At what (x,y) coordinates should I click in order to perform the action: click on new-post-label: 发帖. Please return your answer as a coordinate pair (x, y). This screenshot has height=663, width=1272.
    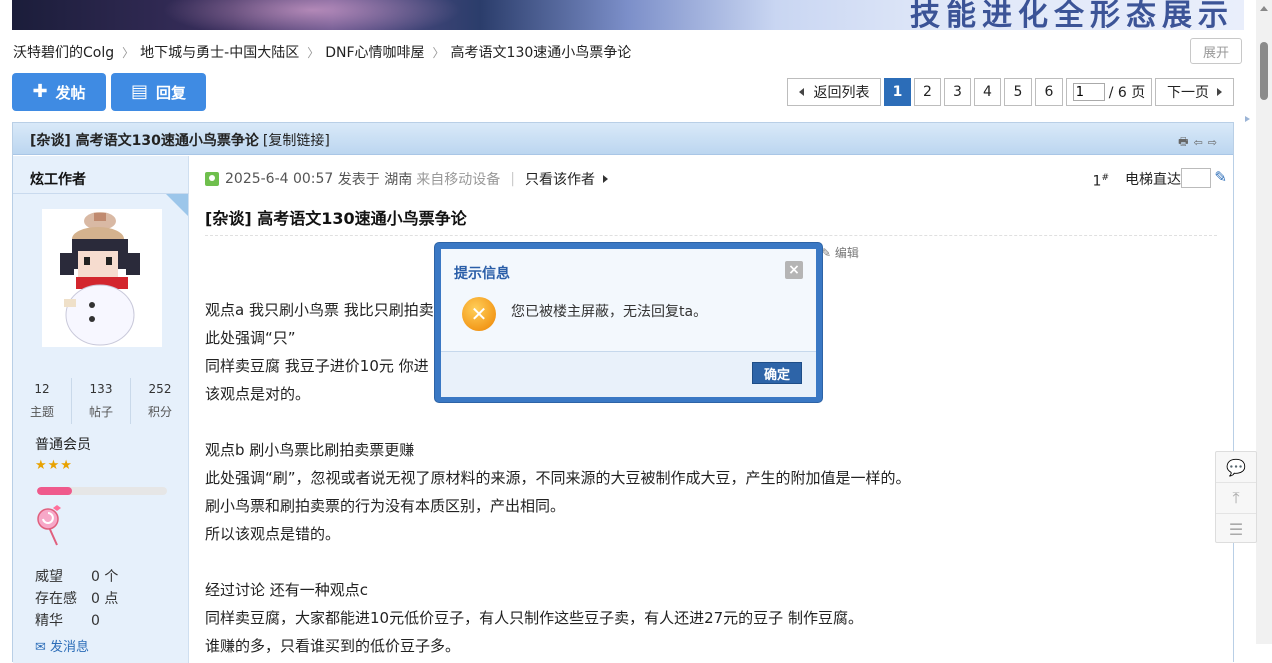
    Looking at the image, I should click on (70, 92).